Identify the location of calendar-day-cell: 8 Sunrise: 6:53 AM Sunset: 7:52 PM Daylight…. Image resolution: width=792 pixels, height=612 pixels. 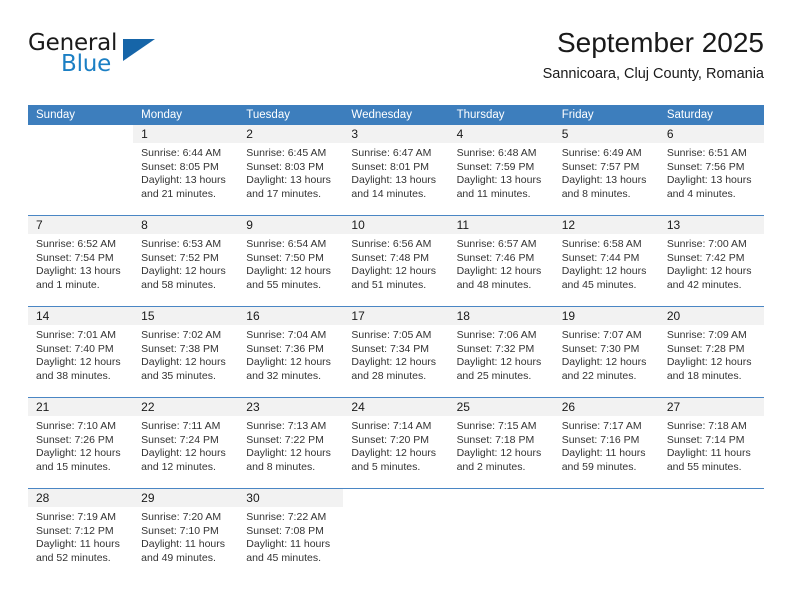
(186, 261).